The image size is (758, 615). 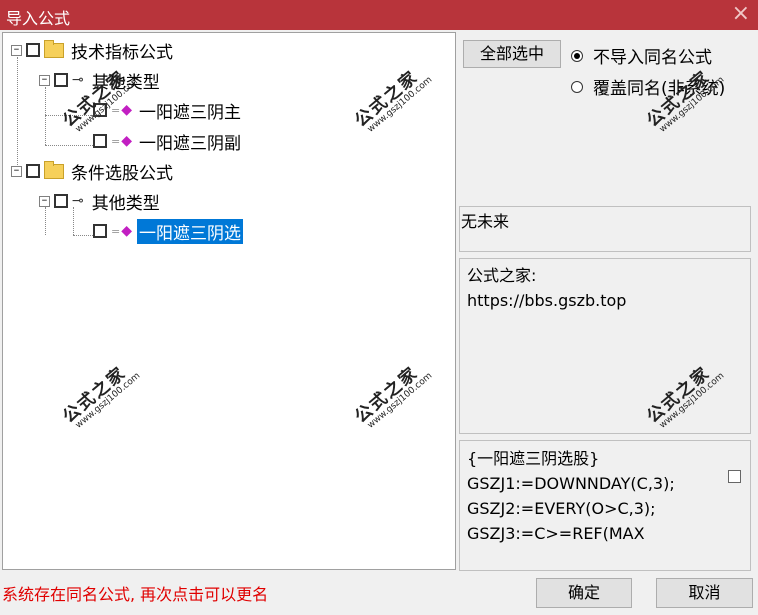 I want to click on tree-node-item: = ◆ 一阳遮三阴副, so click(x=168, y=141).